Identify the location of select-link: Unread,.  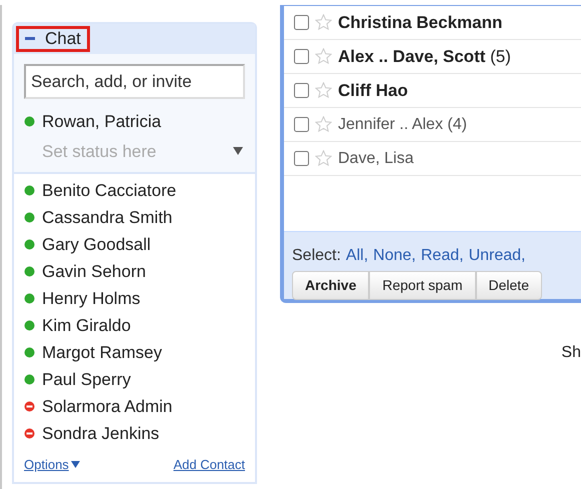
(497, 256).